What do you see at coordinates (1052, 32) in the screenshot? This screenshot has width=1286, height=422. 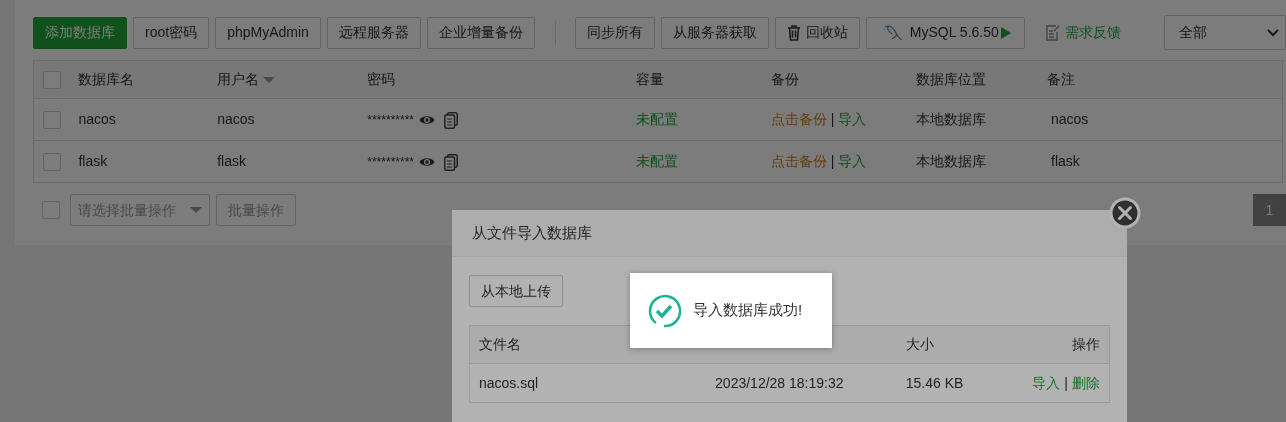 I see `note-icon` at bounding box center [1052, 32].